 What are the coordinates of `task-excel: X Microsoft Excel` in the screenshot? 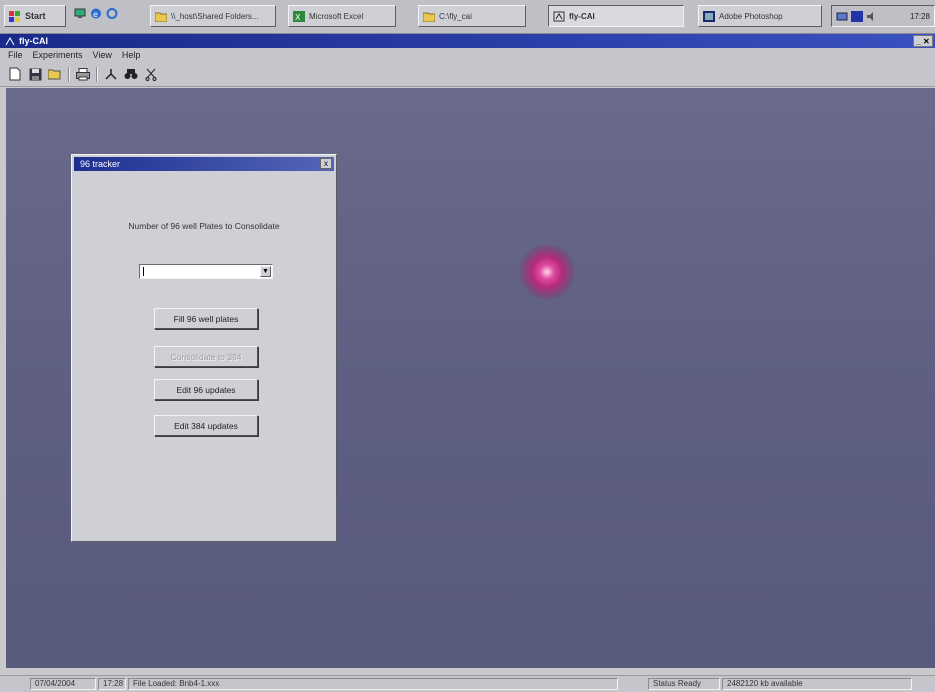 It's located at (342, 16).